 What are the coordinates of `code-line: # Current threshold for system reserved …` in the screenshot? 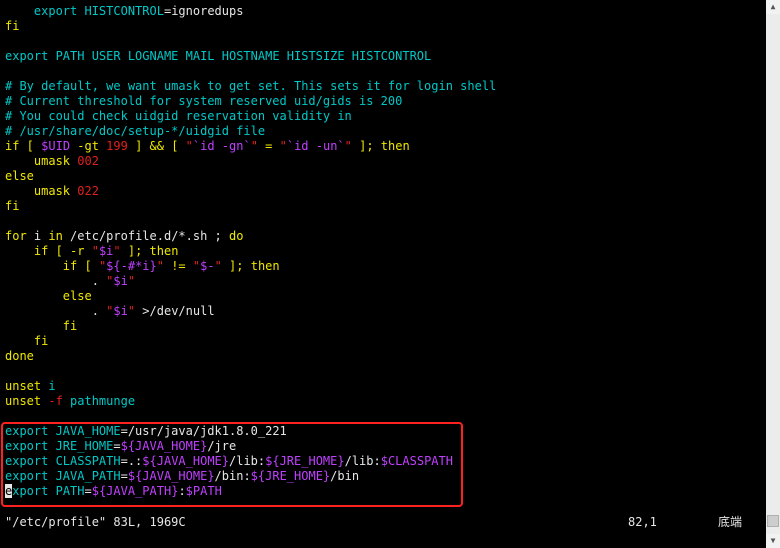 It's located at (382, 101).